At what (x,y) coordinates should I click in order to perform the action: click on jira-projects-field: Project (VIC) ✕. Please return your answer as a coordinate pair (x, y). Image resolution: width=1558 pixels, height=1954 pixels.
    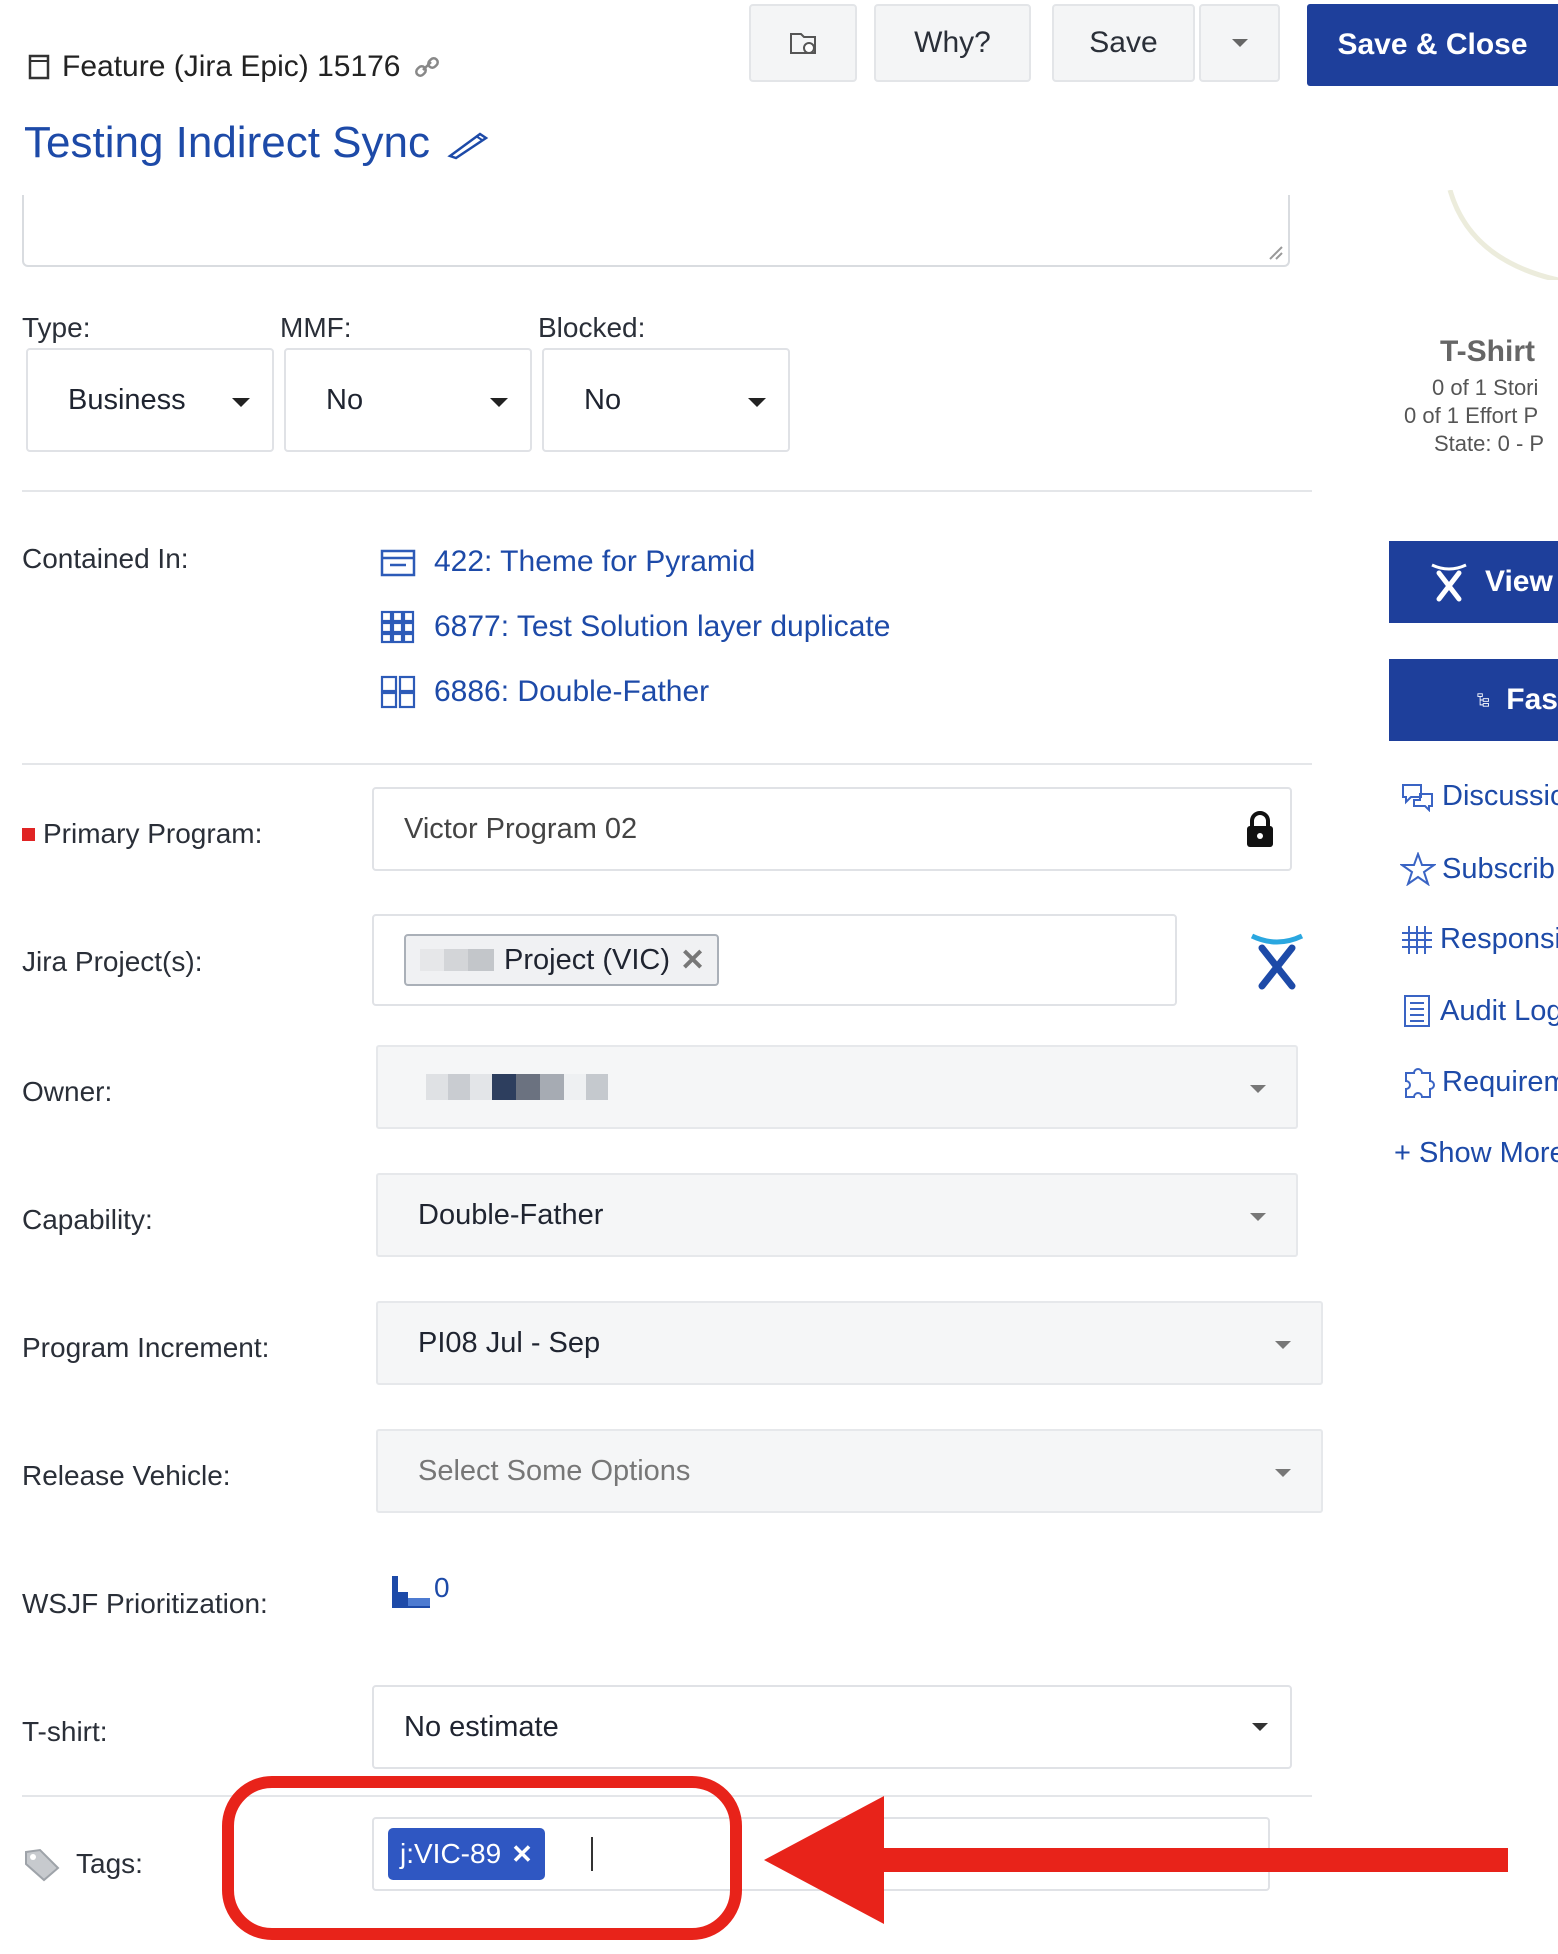
    Looking at the image, I should click on (774, 960).